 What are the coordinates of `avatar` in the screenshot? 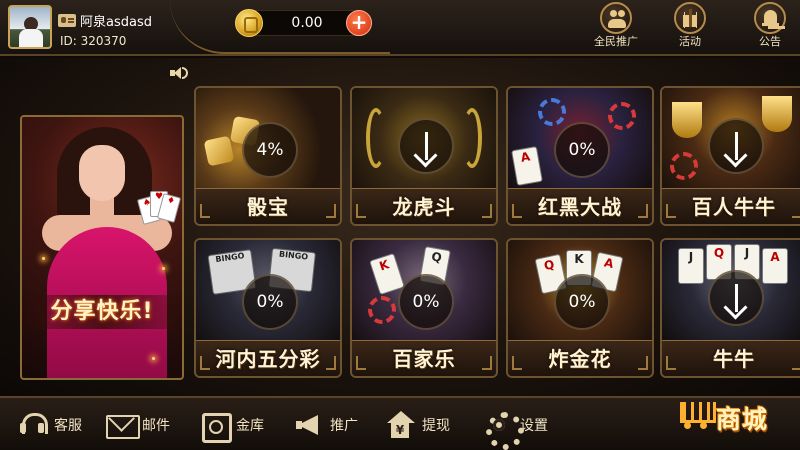 It's located at (30, 27).